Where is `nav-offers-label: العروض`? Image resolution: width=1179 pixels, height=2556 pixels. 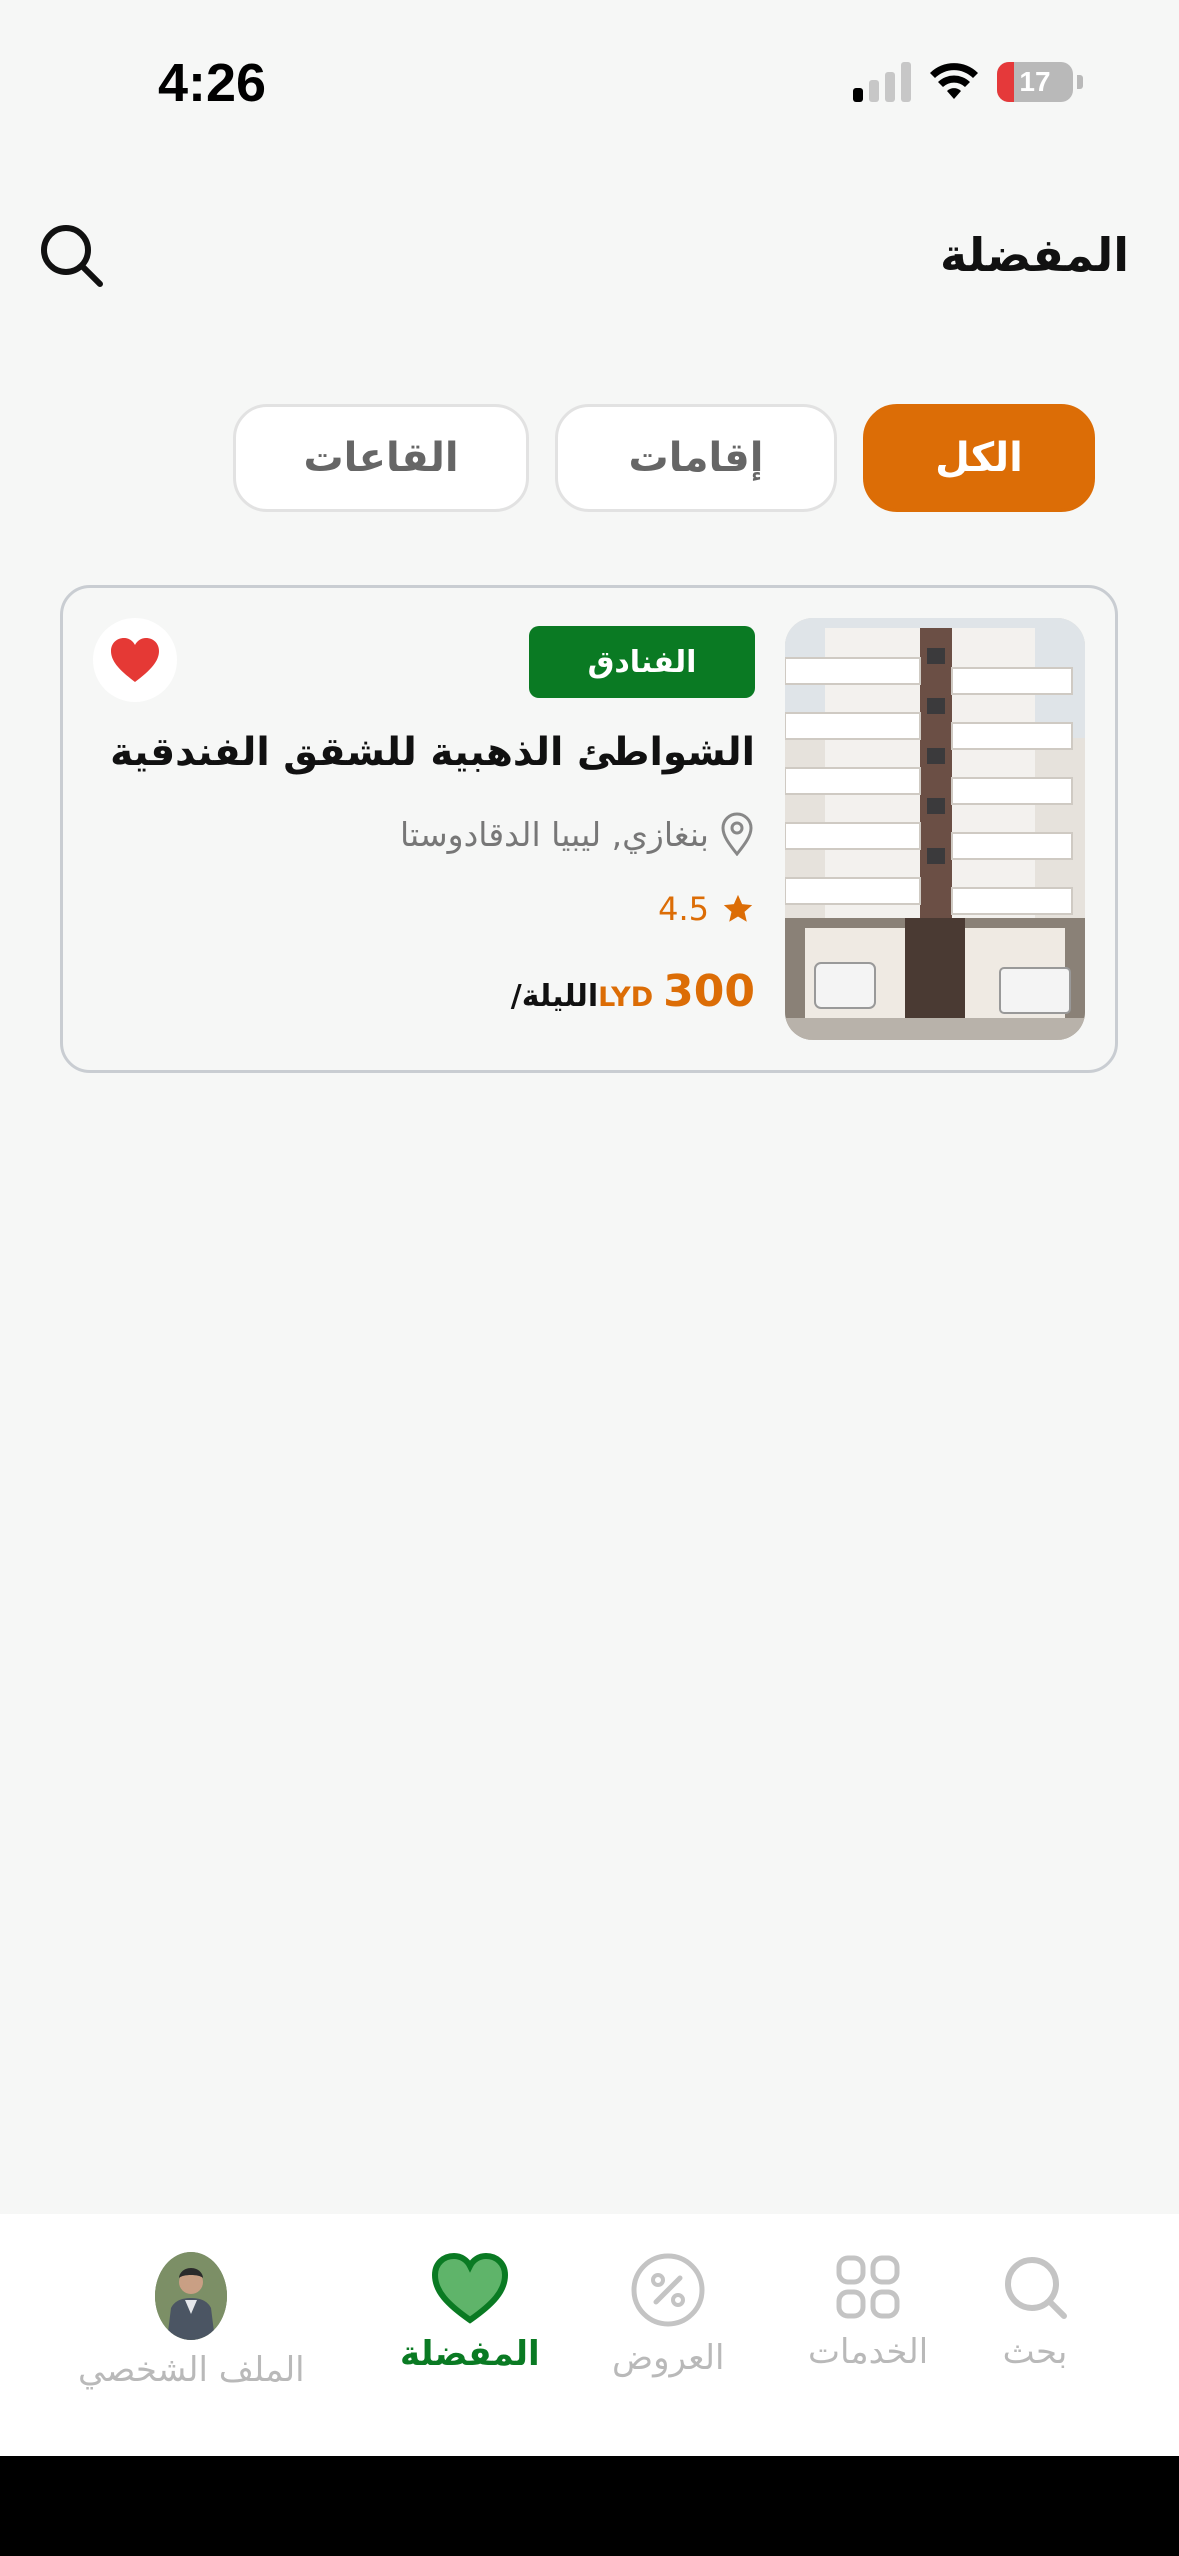
nav-offers-label: العروض is located at coordinates (668, 2358).